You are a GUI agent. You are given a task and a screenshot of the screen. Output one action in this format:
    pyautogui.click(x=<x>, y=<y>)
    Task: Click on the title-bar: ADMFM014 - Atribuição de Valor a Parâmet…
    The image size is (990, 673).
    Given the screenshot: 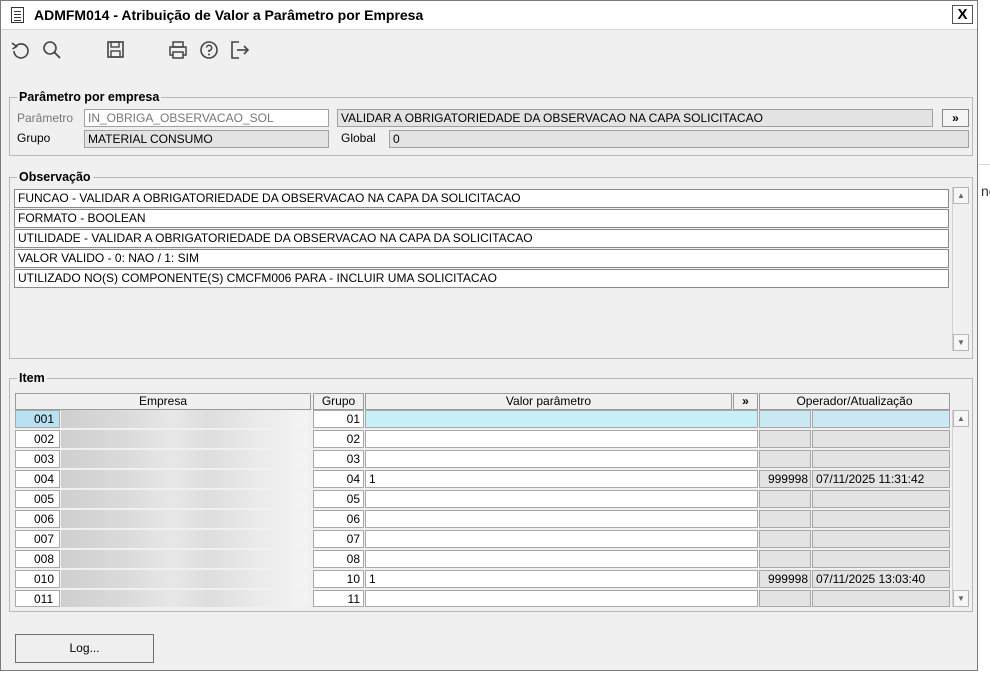 What is the action you would take?
    pyautogui.click(x=489, y=15)
    